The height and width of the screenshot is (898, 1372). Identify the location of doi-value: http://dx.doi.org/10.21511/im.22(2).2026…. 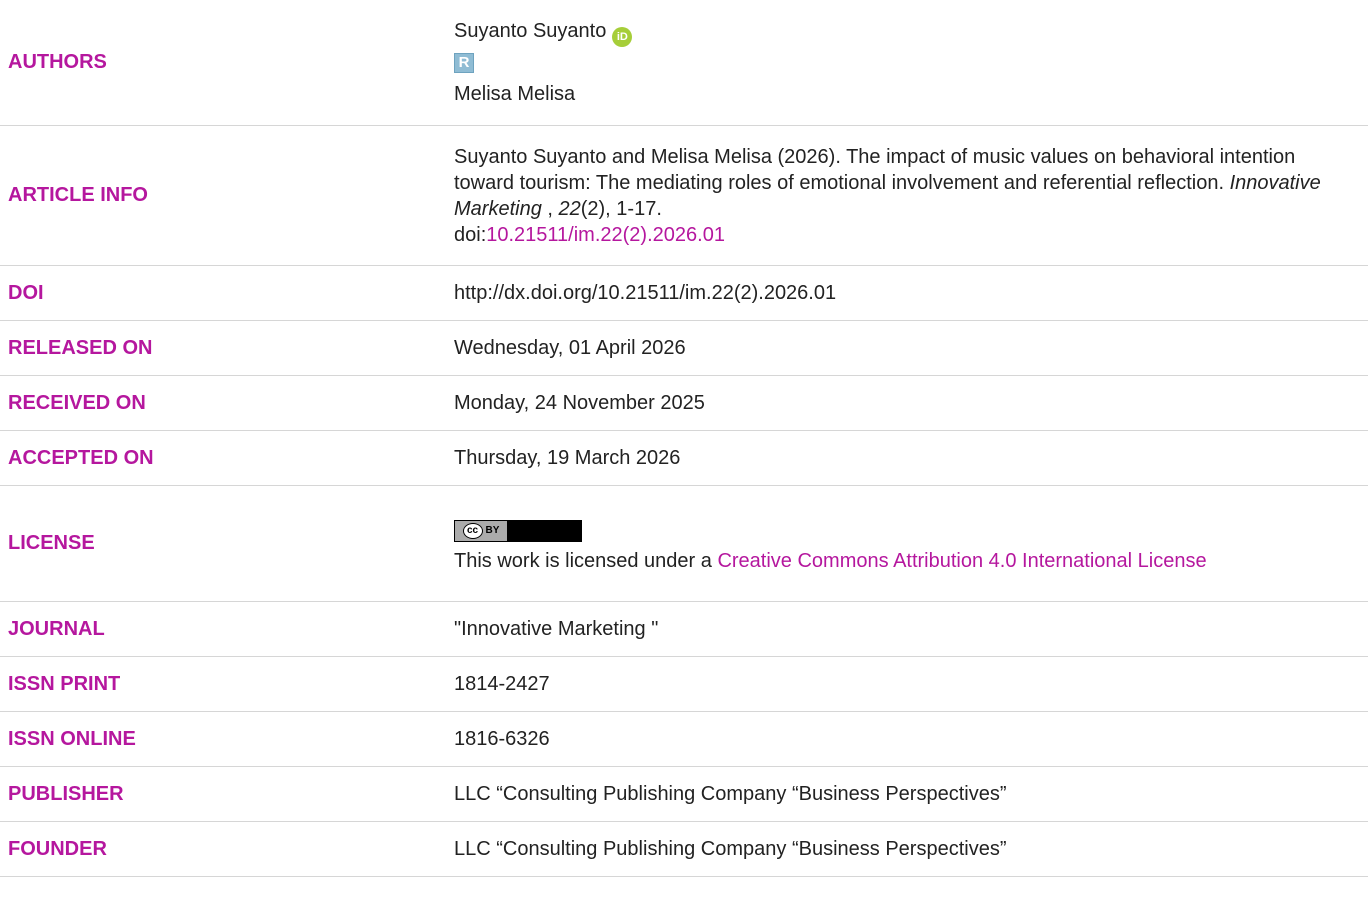
(909, 293).